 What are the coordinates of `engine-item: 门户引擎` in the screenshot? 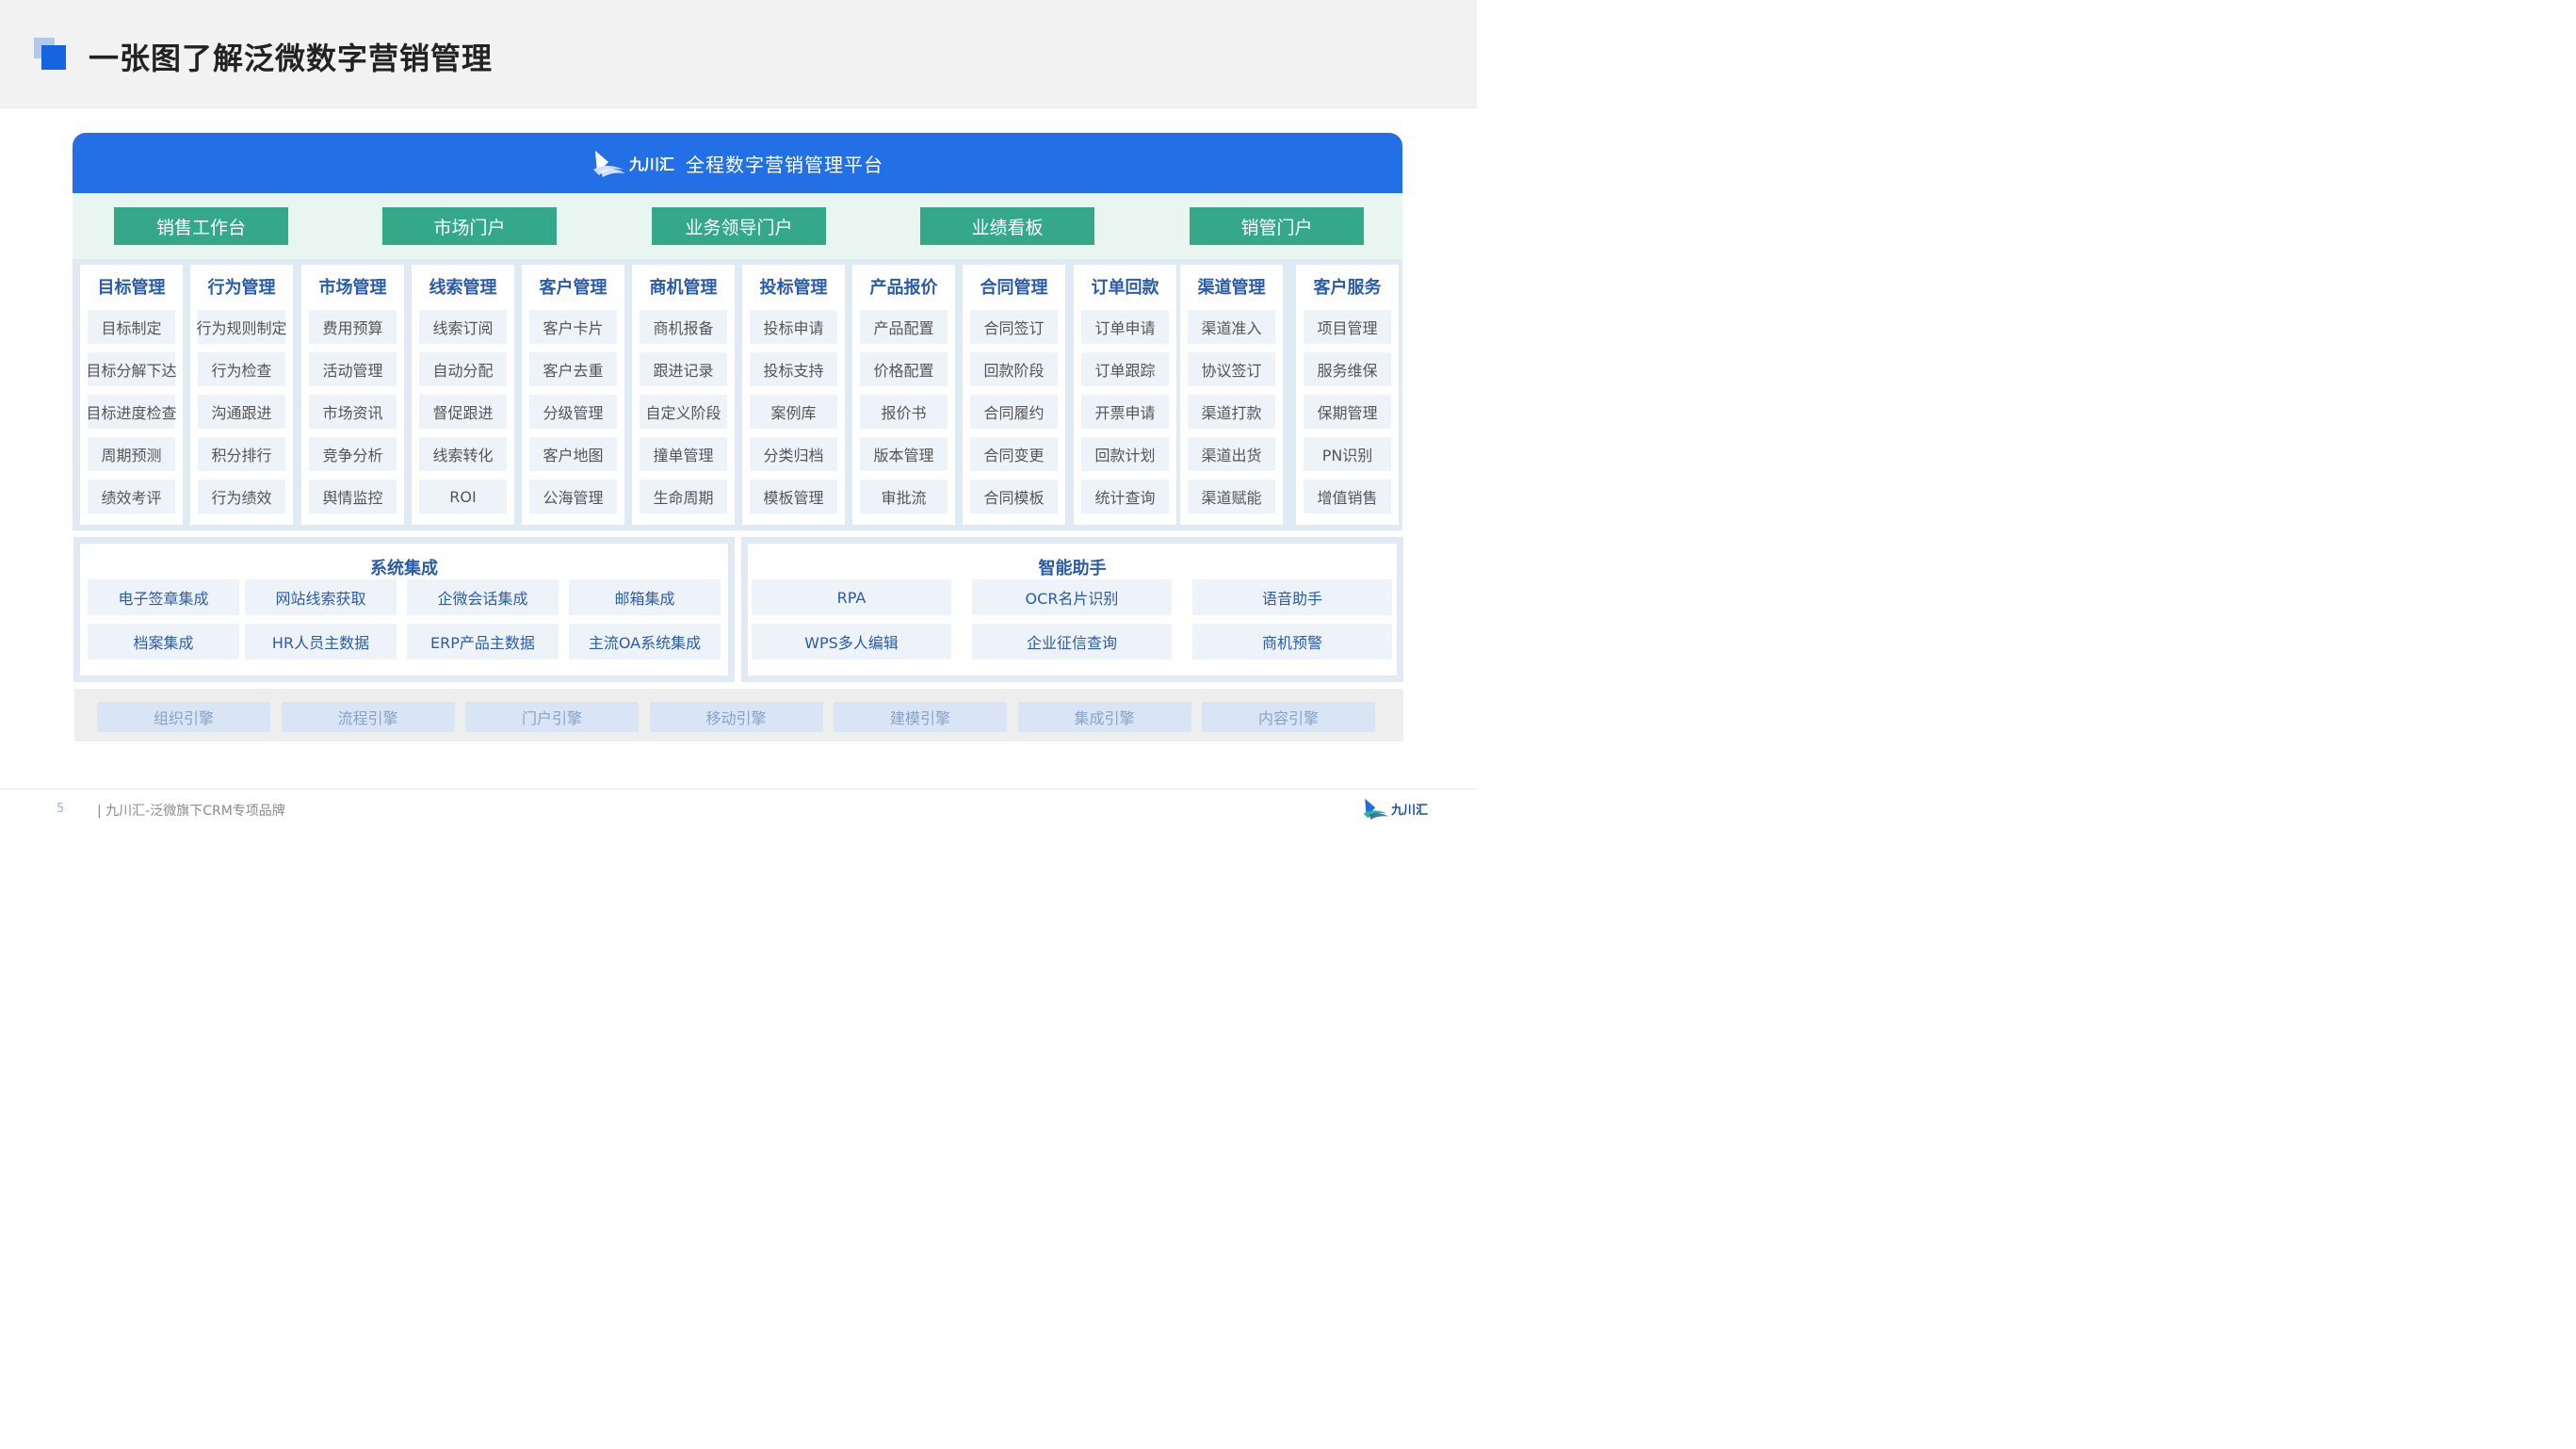 It's located at (552, 717).